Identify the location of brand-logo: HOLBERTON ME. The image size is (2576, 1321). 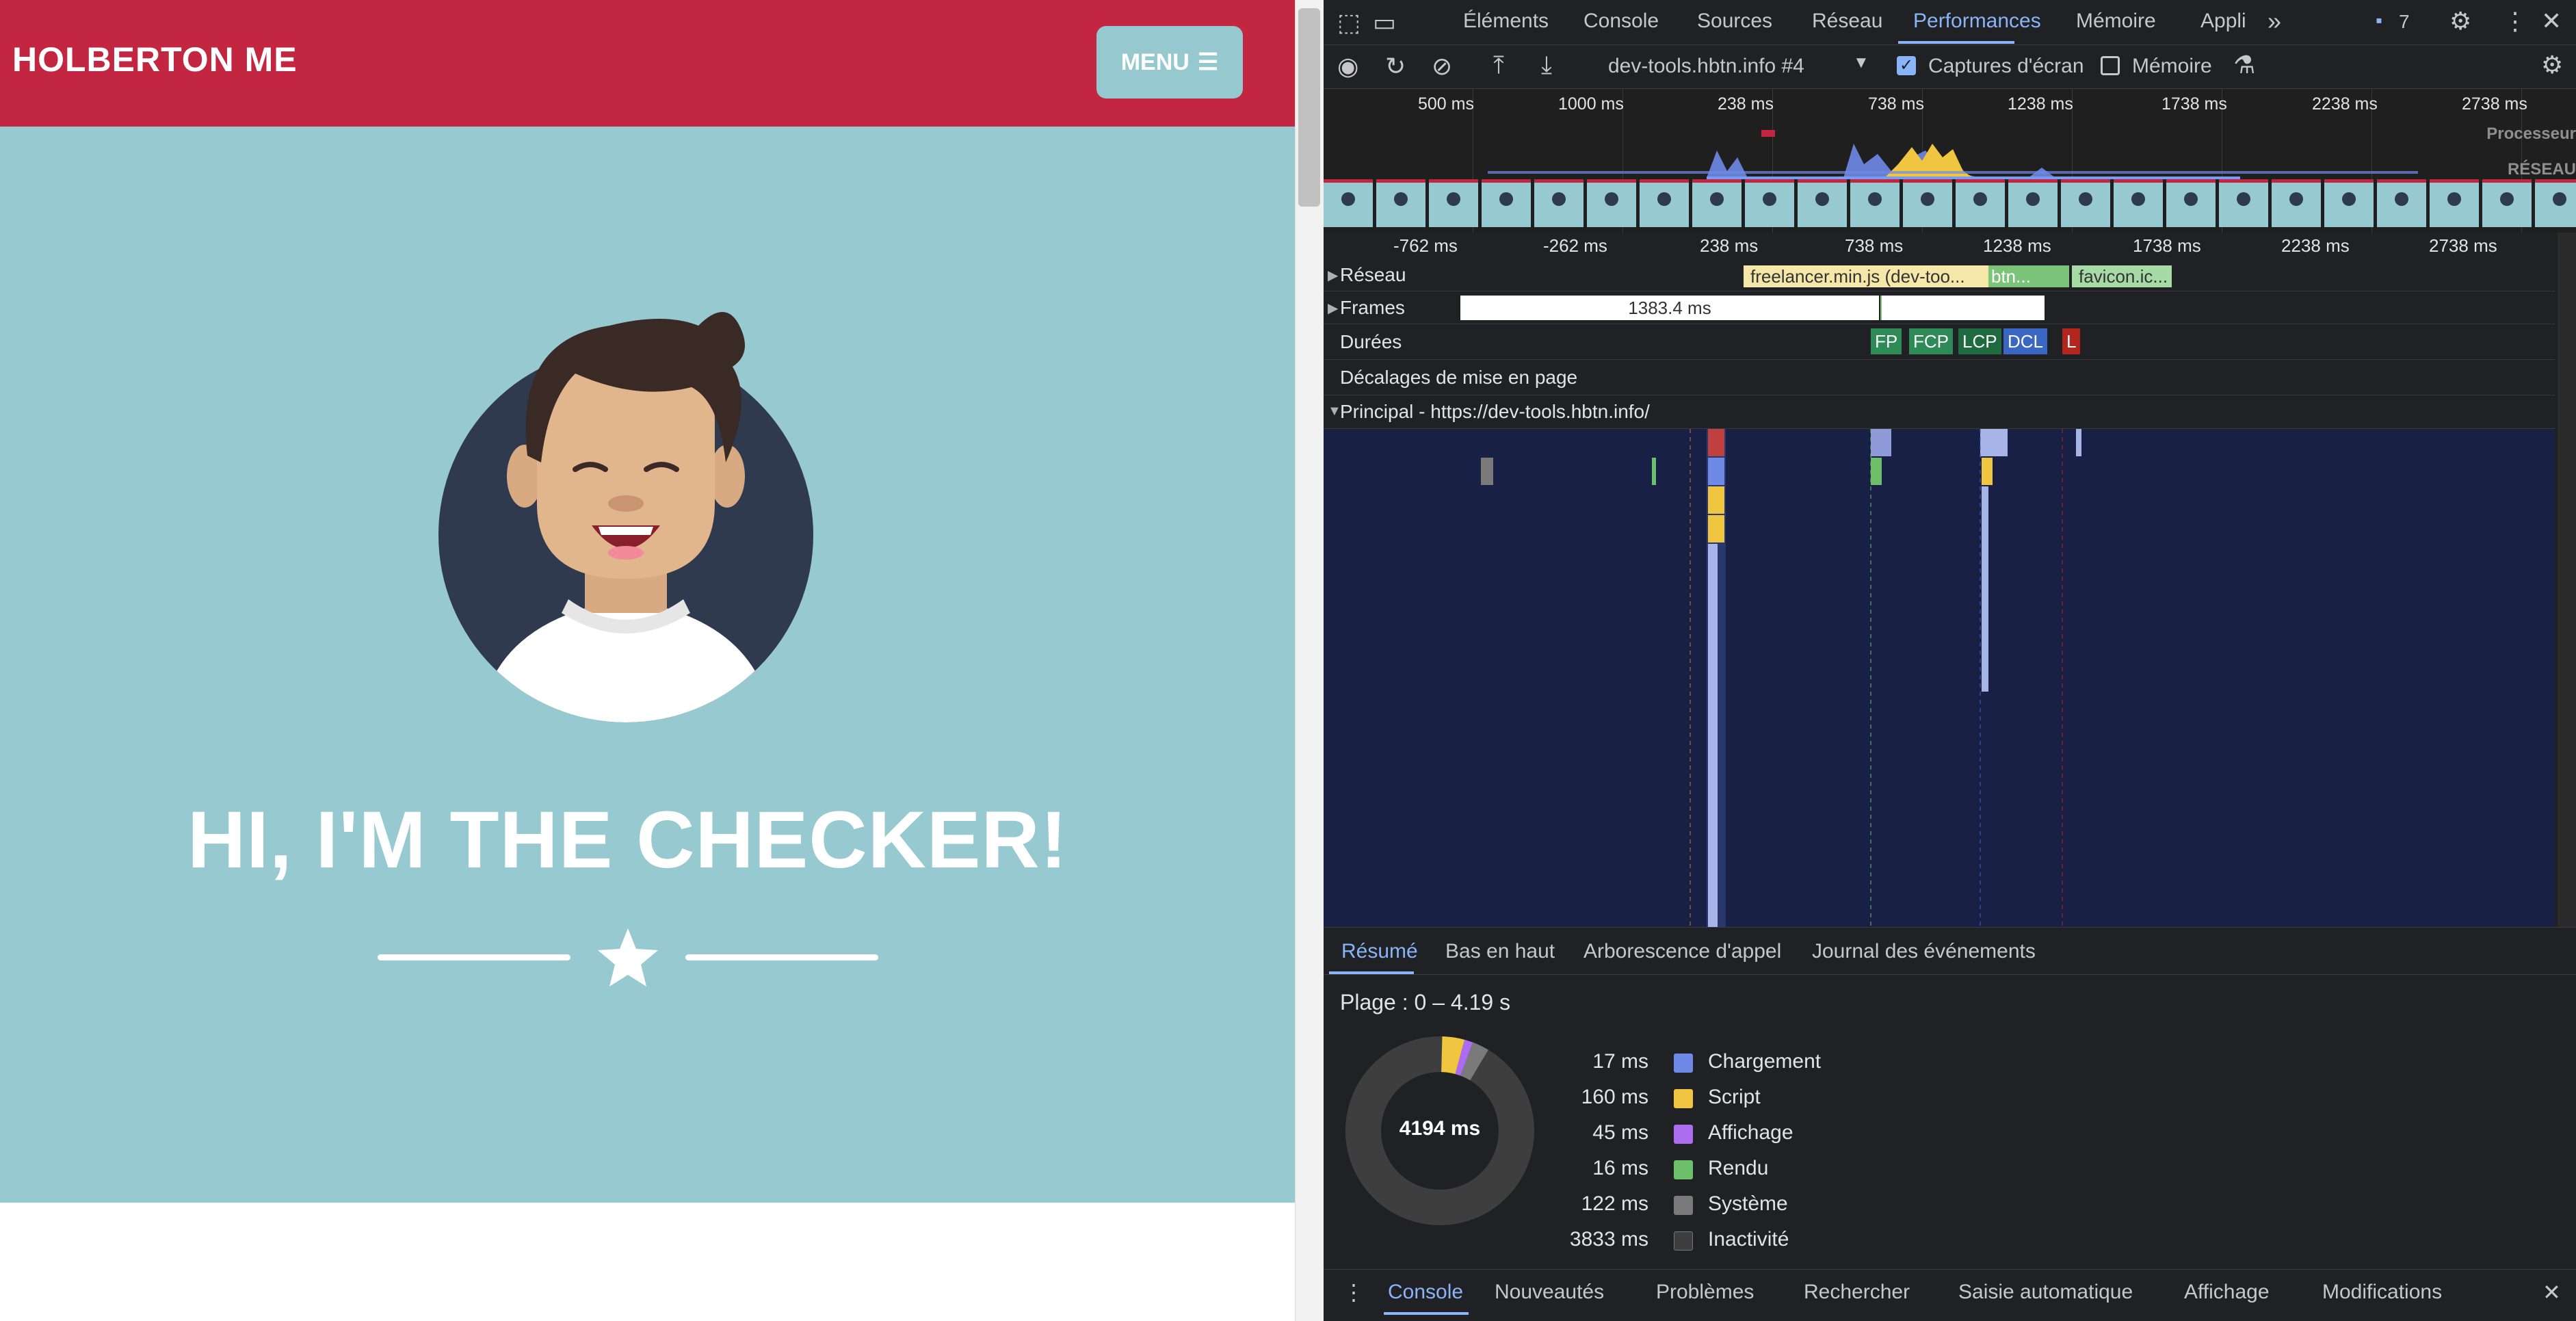
(155, 59).